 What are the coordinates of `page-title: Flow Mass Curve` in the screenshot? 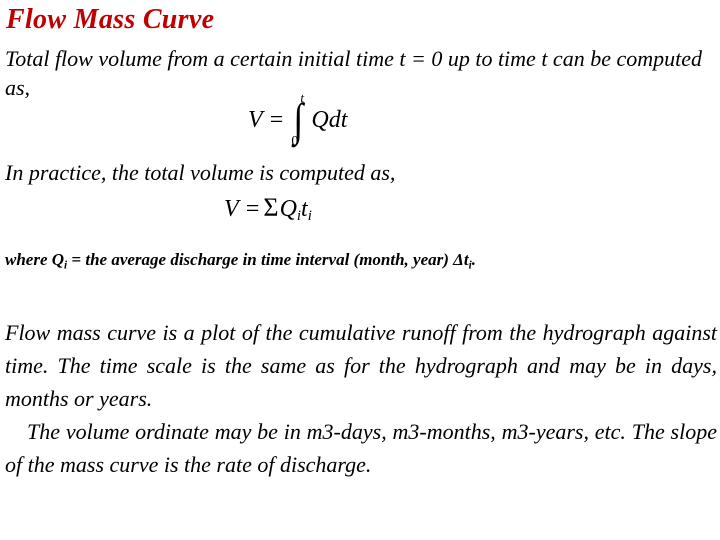 It's located at (110, 19).